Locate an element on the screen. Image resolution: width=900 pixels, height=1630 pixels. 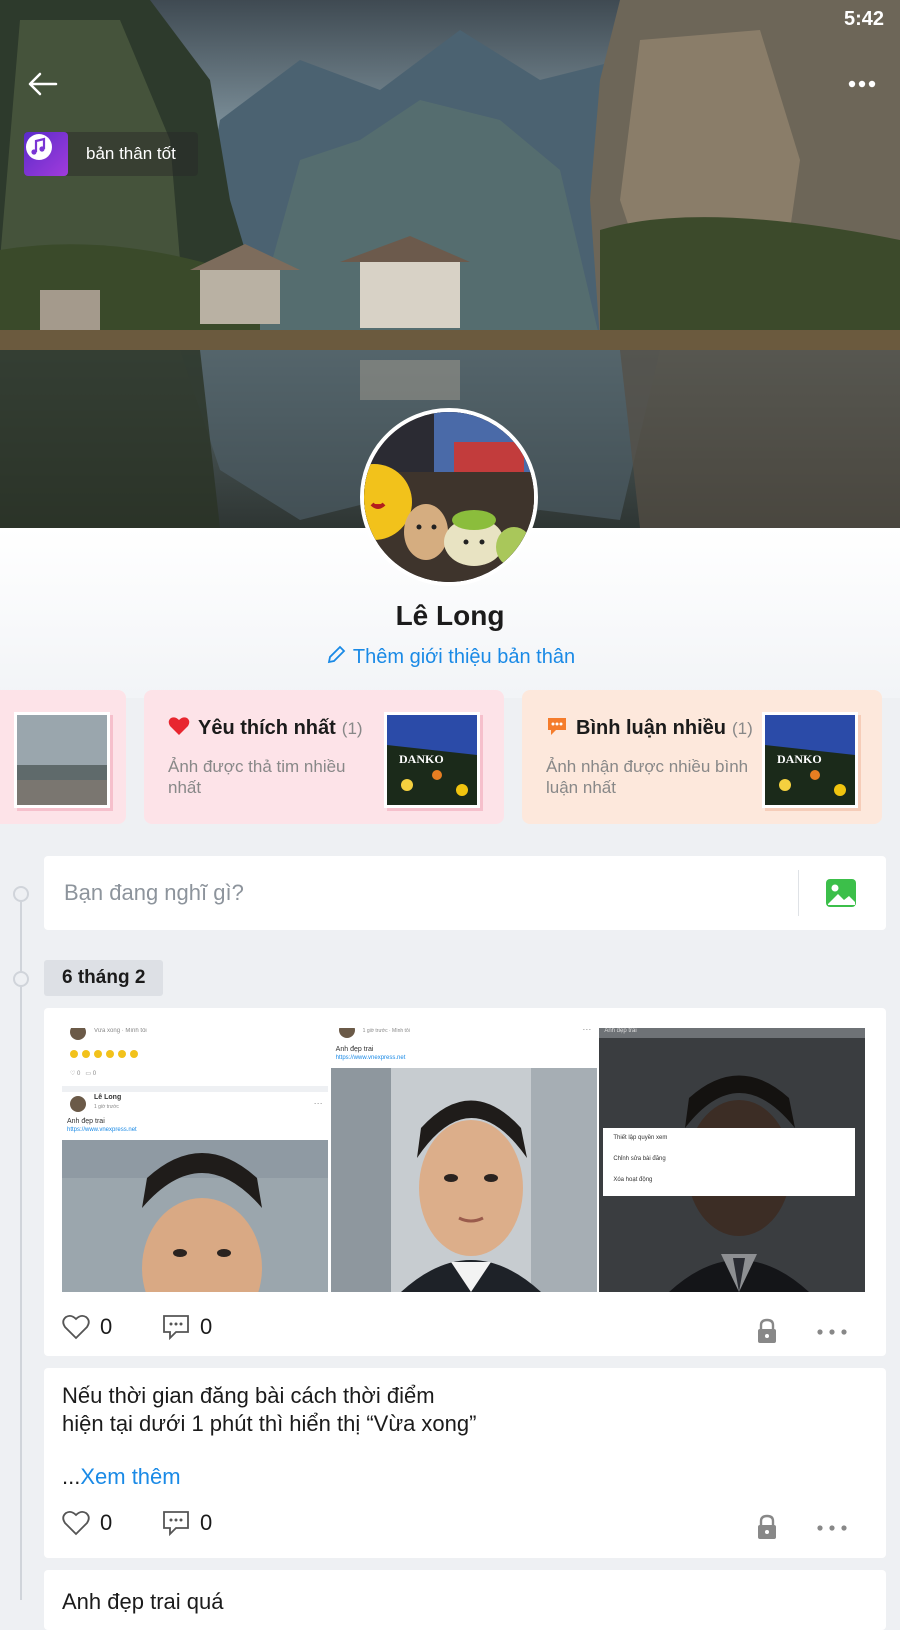
mini-status: Vừa xong · Mình tôi is located at coordinates (120, 1031).